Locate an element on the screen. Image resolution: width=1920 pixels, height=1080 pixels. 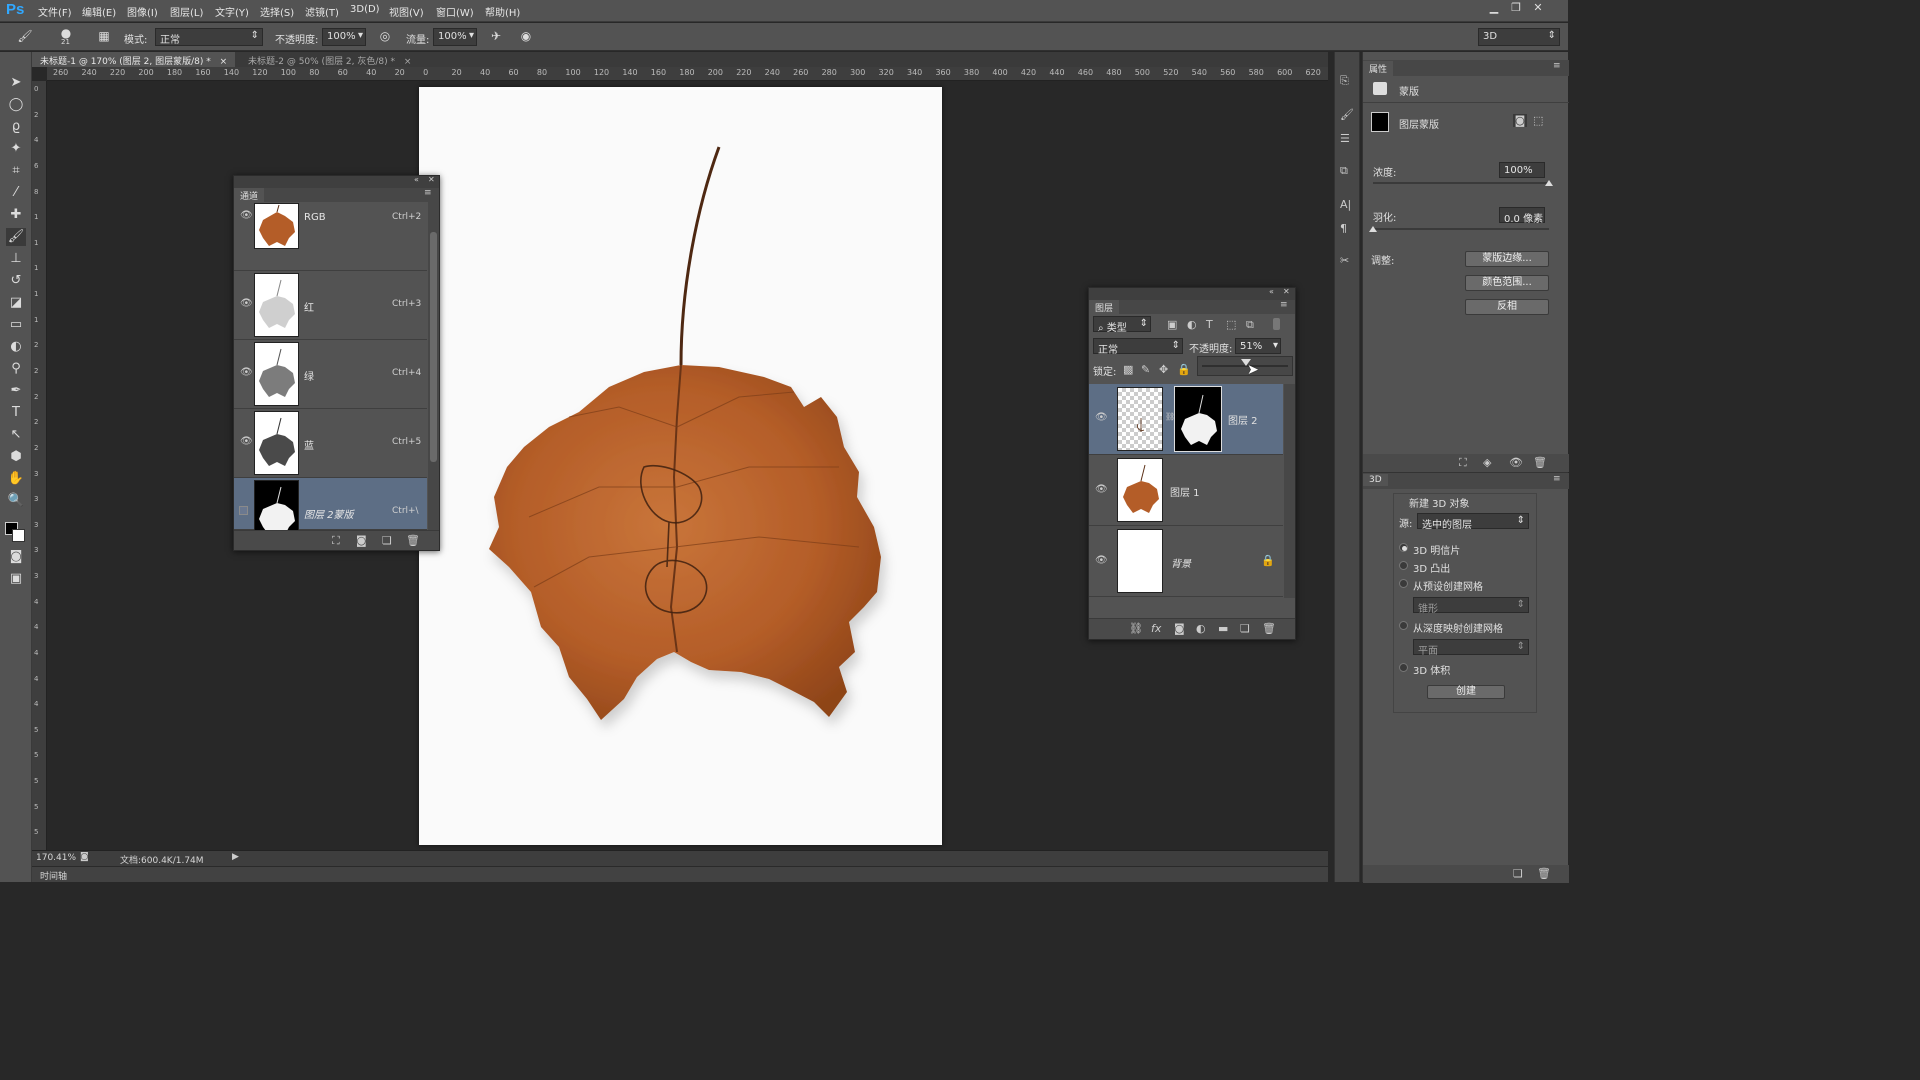
radio-3d-postcard is located at coordinates (1403, 547).